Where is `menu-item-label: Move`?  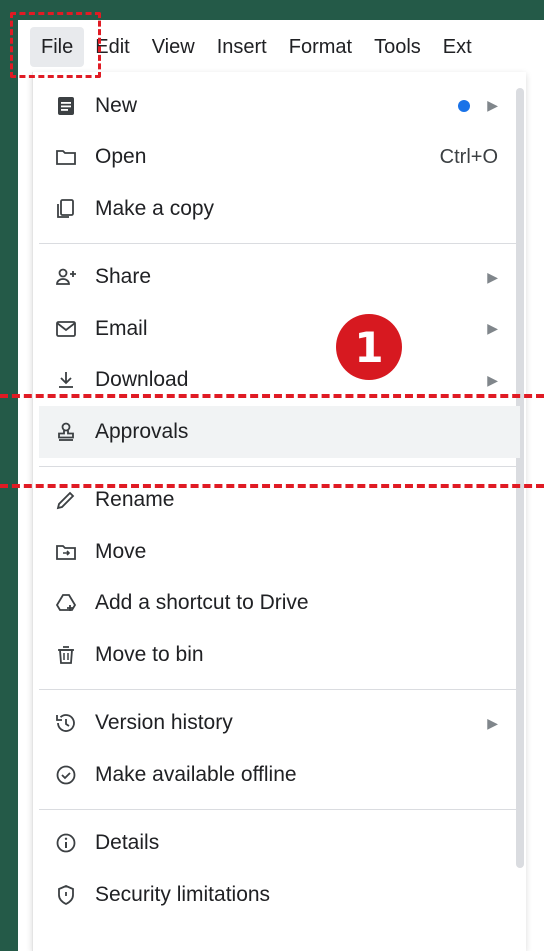
menu-item-label: Move is located at coordinates (121, 551).